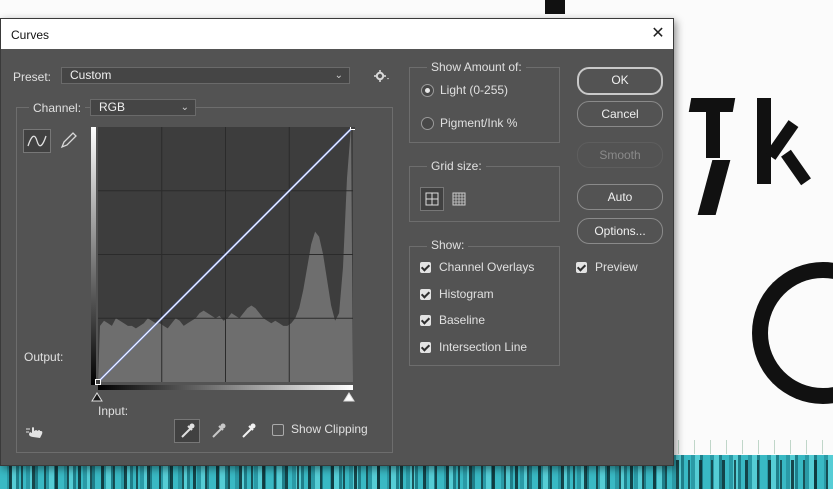  I want to click on show-legend: Show:, so click(448, 245).